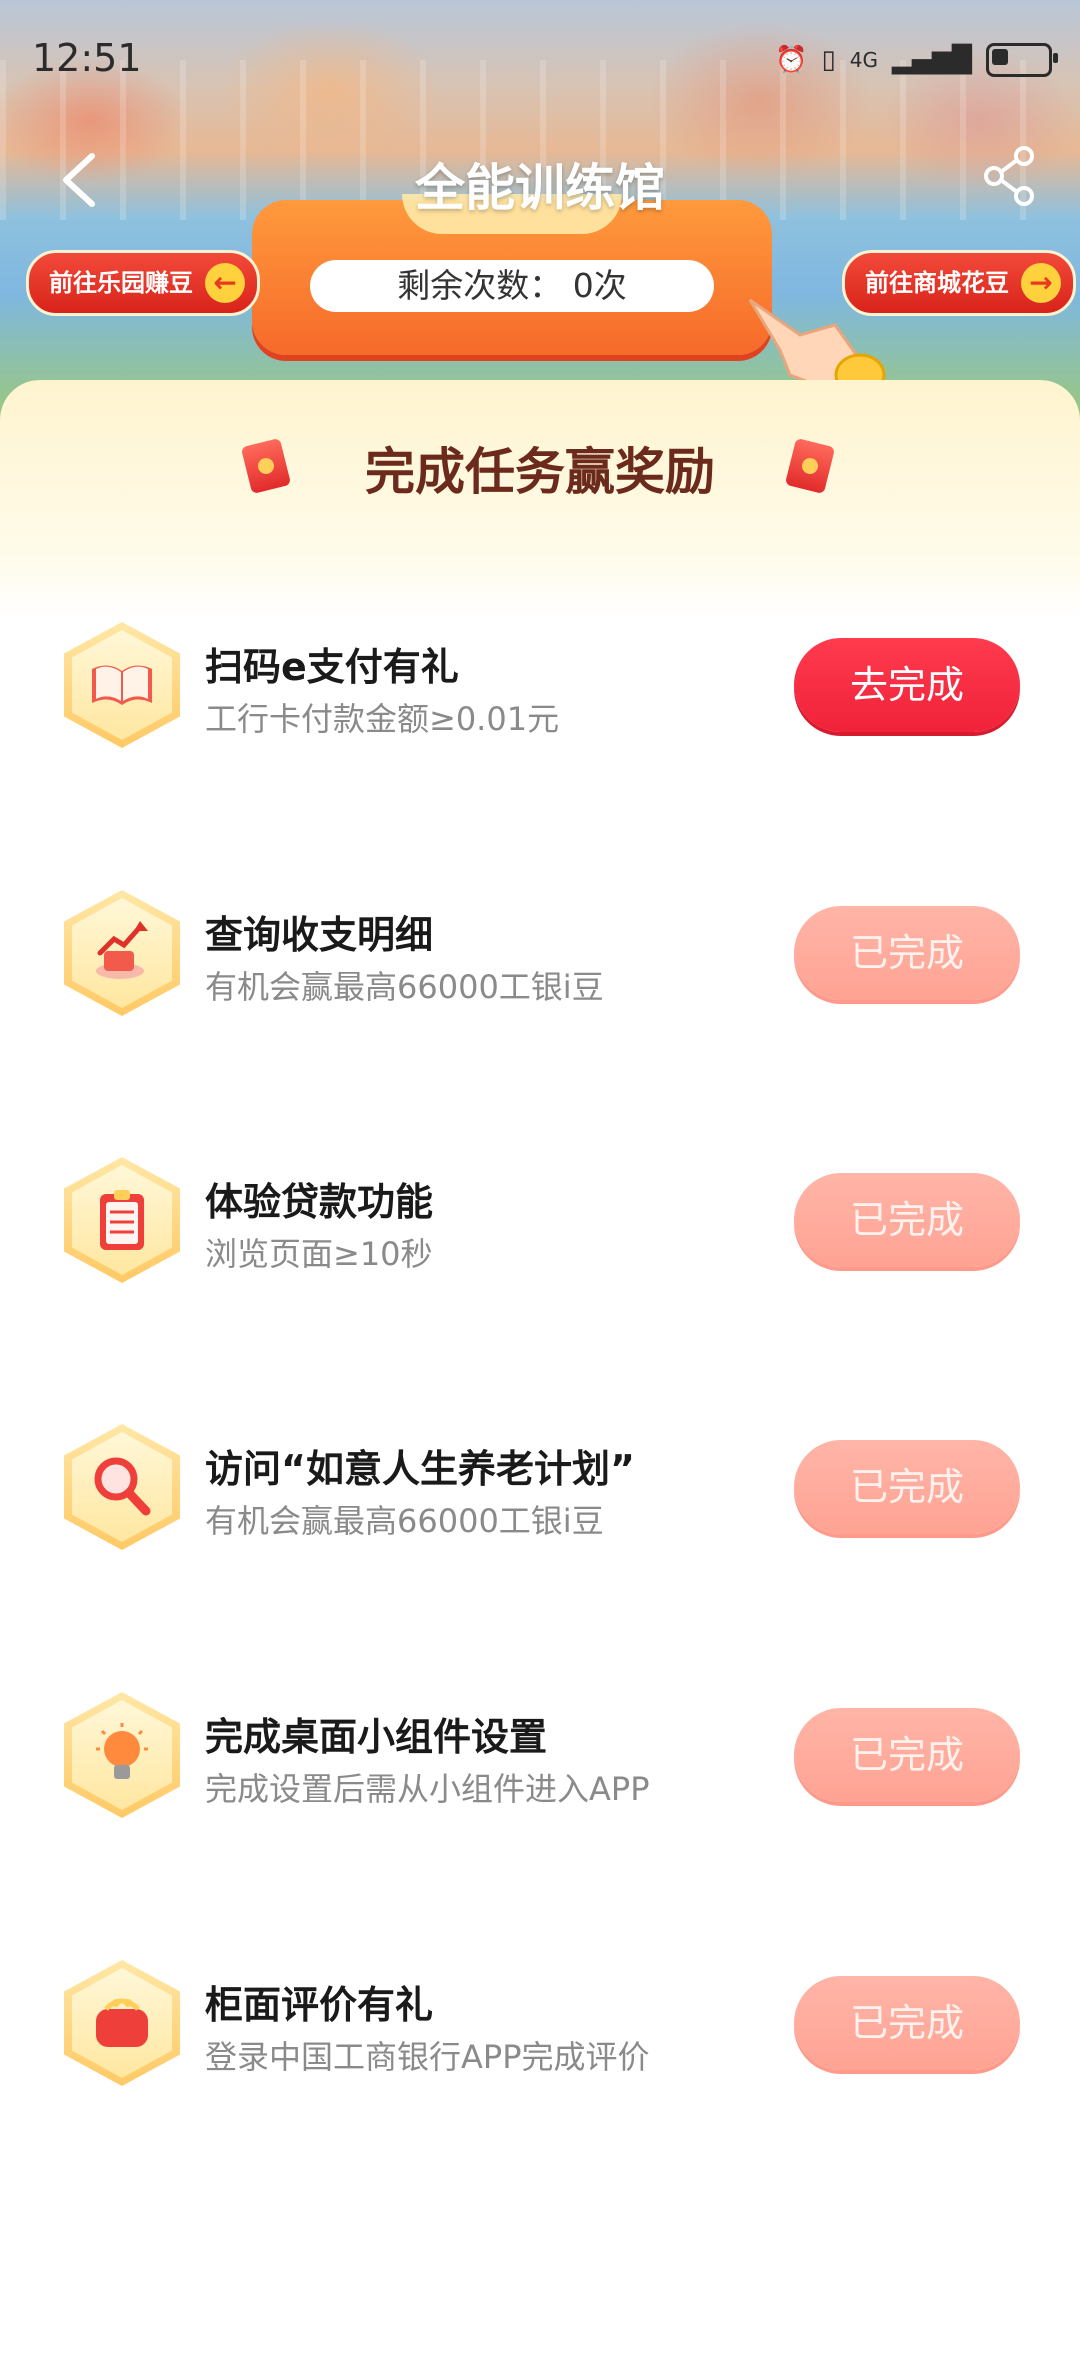 The width and height of the screenshot is (1080, 2376). Describe the element at coordinates (540, 685) in the screenshot. I see `task-item: 扫码e支付有礼 工行卡付款金额≥0.01元 去完成` at that location.